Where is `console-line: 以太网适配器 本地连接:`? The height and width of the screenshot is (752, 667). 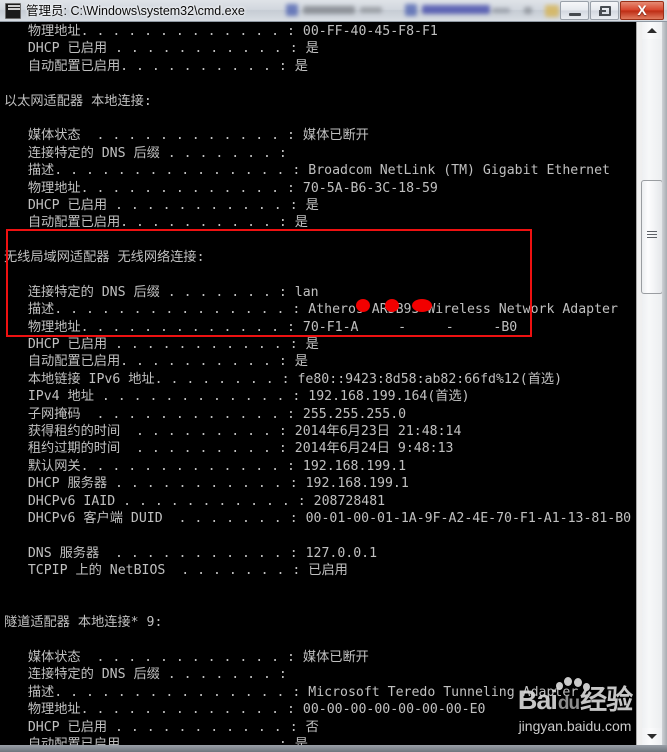 console-line: 以太网适配器 本地连接: is located at coordinates (78, 101).